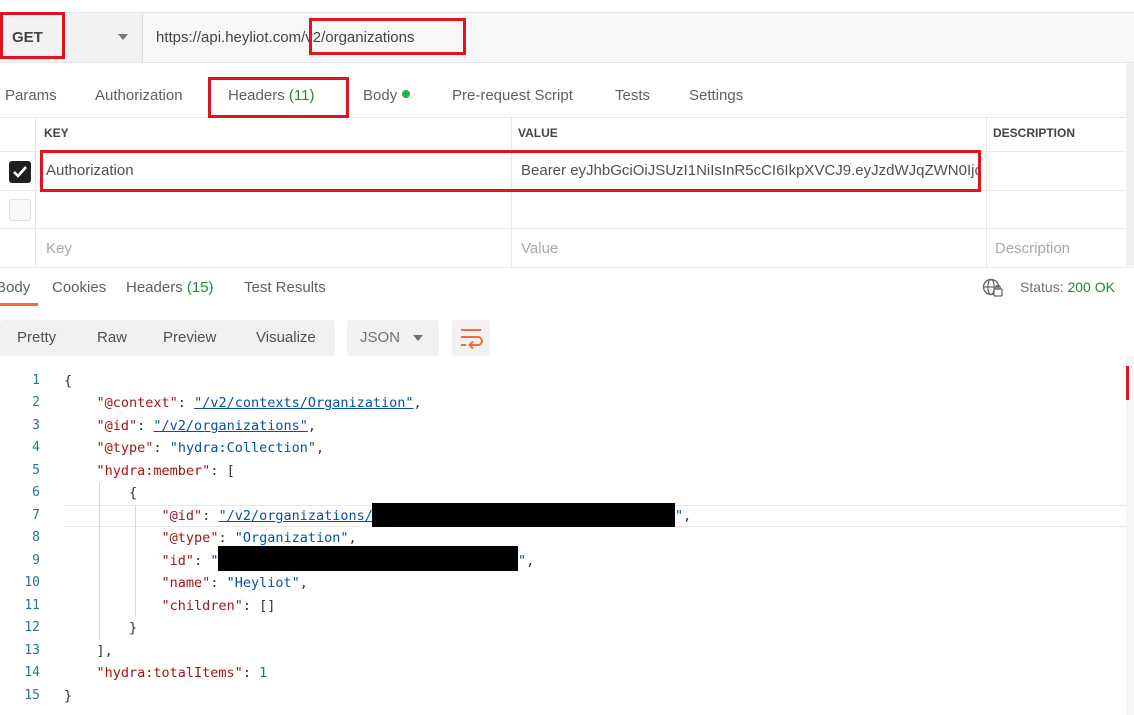  What do you see at coordinates (1091, 287) in the screenshot?
I see `status-value: 200 OK` at bounding box center [1091, 287].